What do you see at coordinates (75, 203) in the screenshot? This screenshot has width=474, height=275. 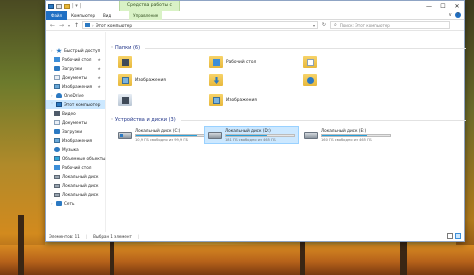 I see `sidebar-item-network: › Сеть` at bounding box center [75, 203].